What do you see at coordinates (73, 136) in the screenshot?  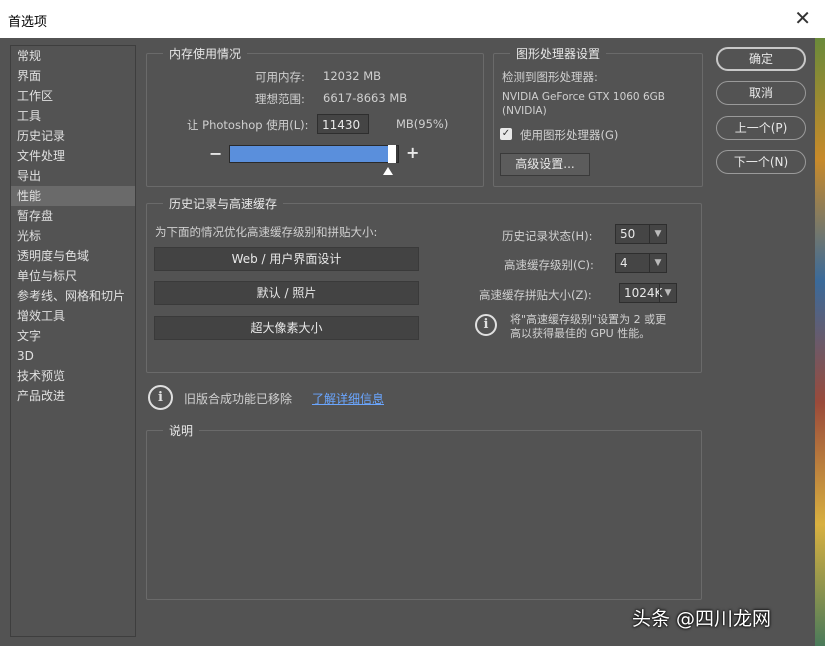 I see `sidebar-item: 历史记录` at bounding box center [73, 136].